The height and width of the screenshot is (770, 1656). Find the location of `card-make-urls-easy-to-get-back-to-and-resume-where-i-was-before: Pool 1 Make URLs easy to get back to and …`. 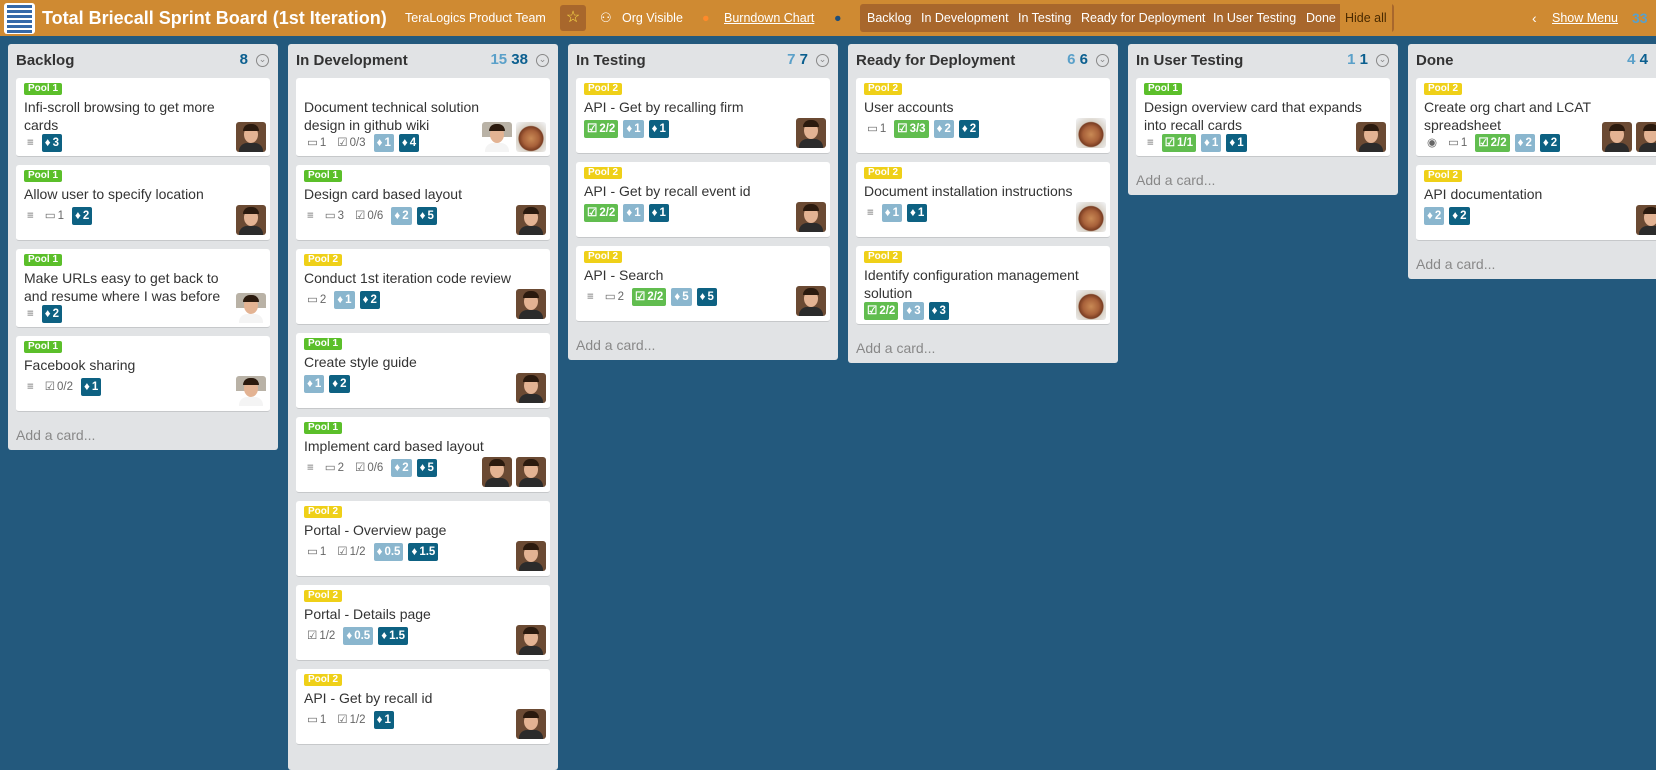

card-make-urls-easy-to-get-back-to-and-resume-where-i-was-before: Pool 1 Make URLs easy to get back to and … is located at coordinates (143, 288).